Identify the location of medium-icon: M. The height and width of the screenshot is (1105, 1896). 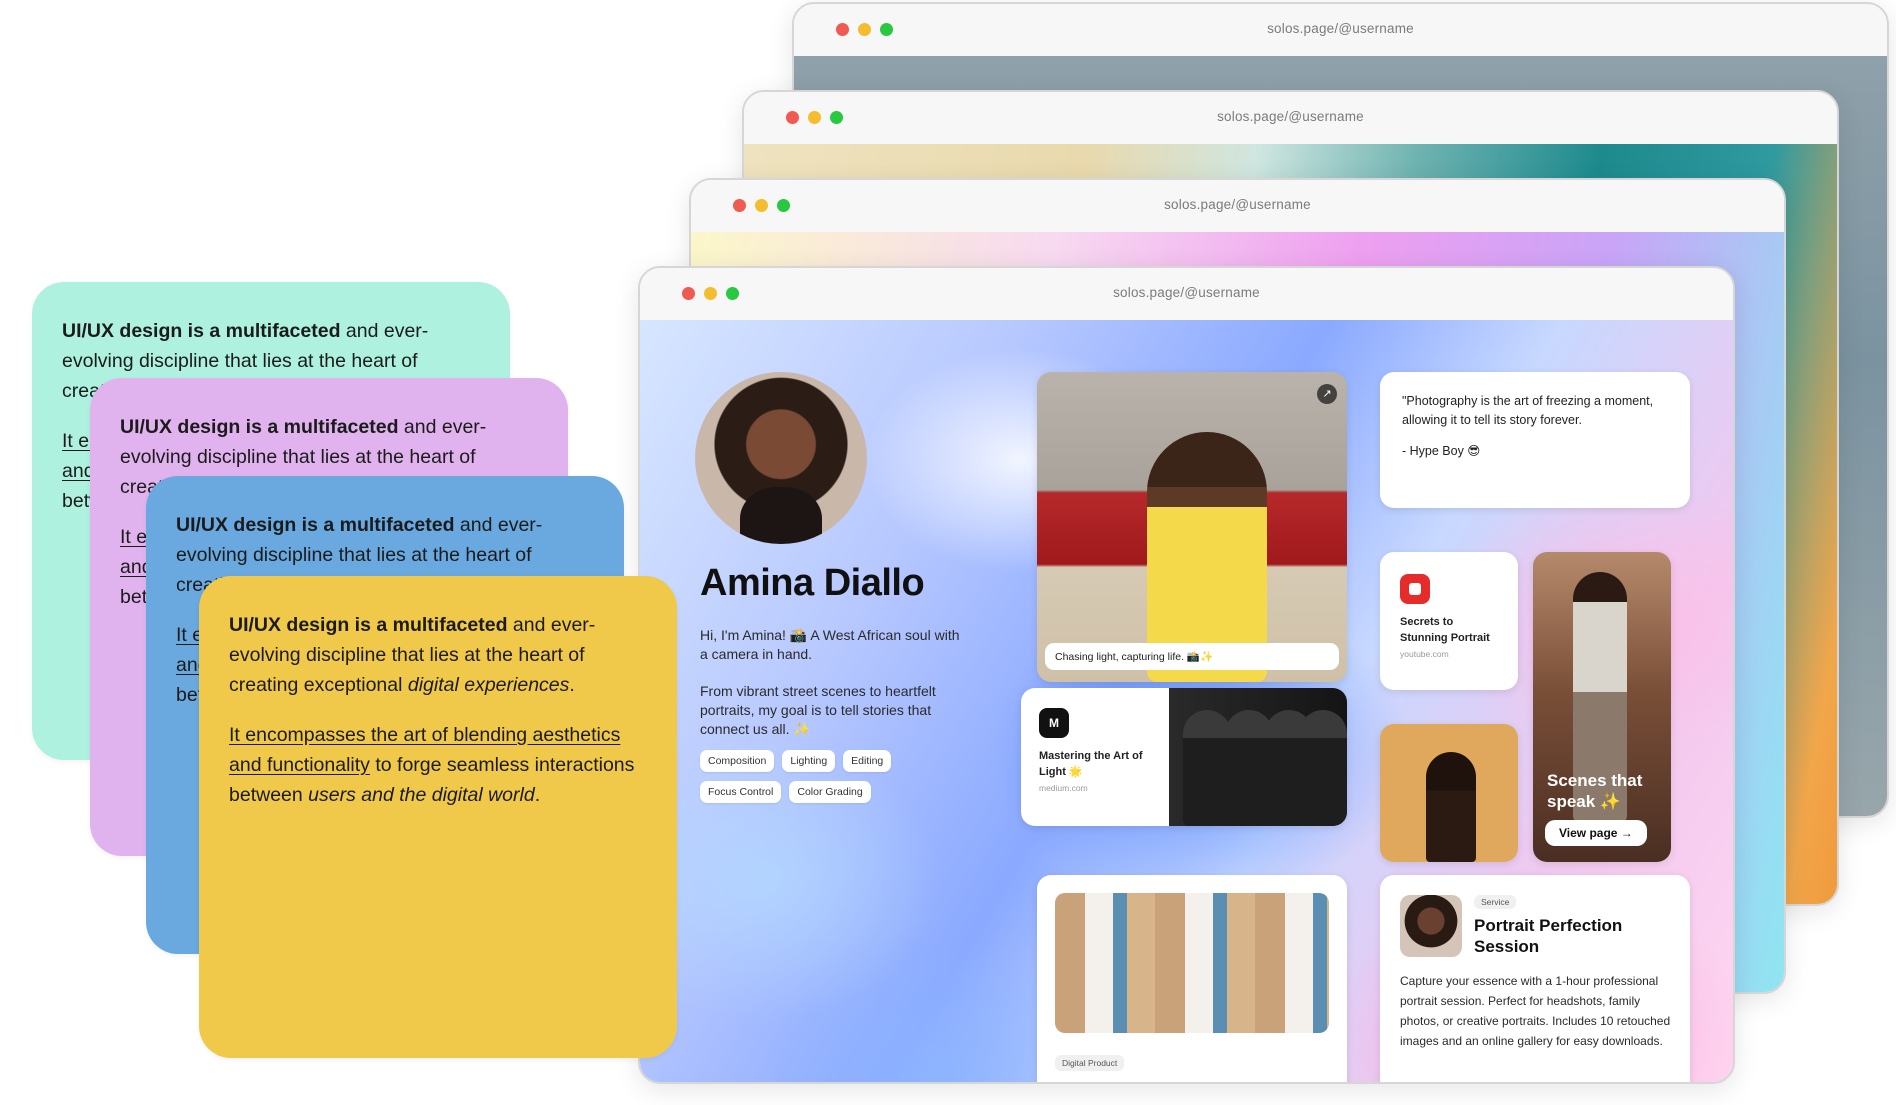
(1054, 723).